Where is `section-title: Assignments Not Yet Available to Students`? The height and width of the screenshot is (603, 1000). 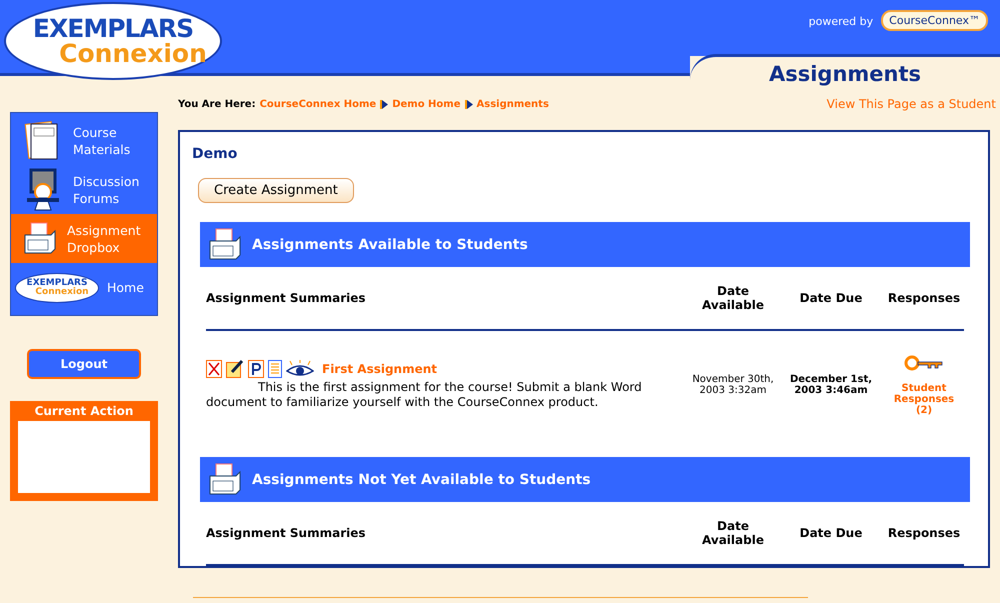 section-title: Assignments Not Yet Available to Students is located at coordinates (421, 480).